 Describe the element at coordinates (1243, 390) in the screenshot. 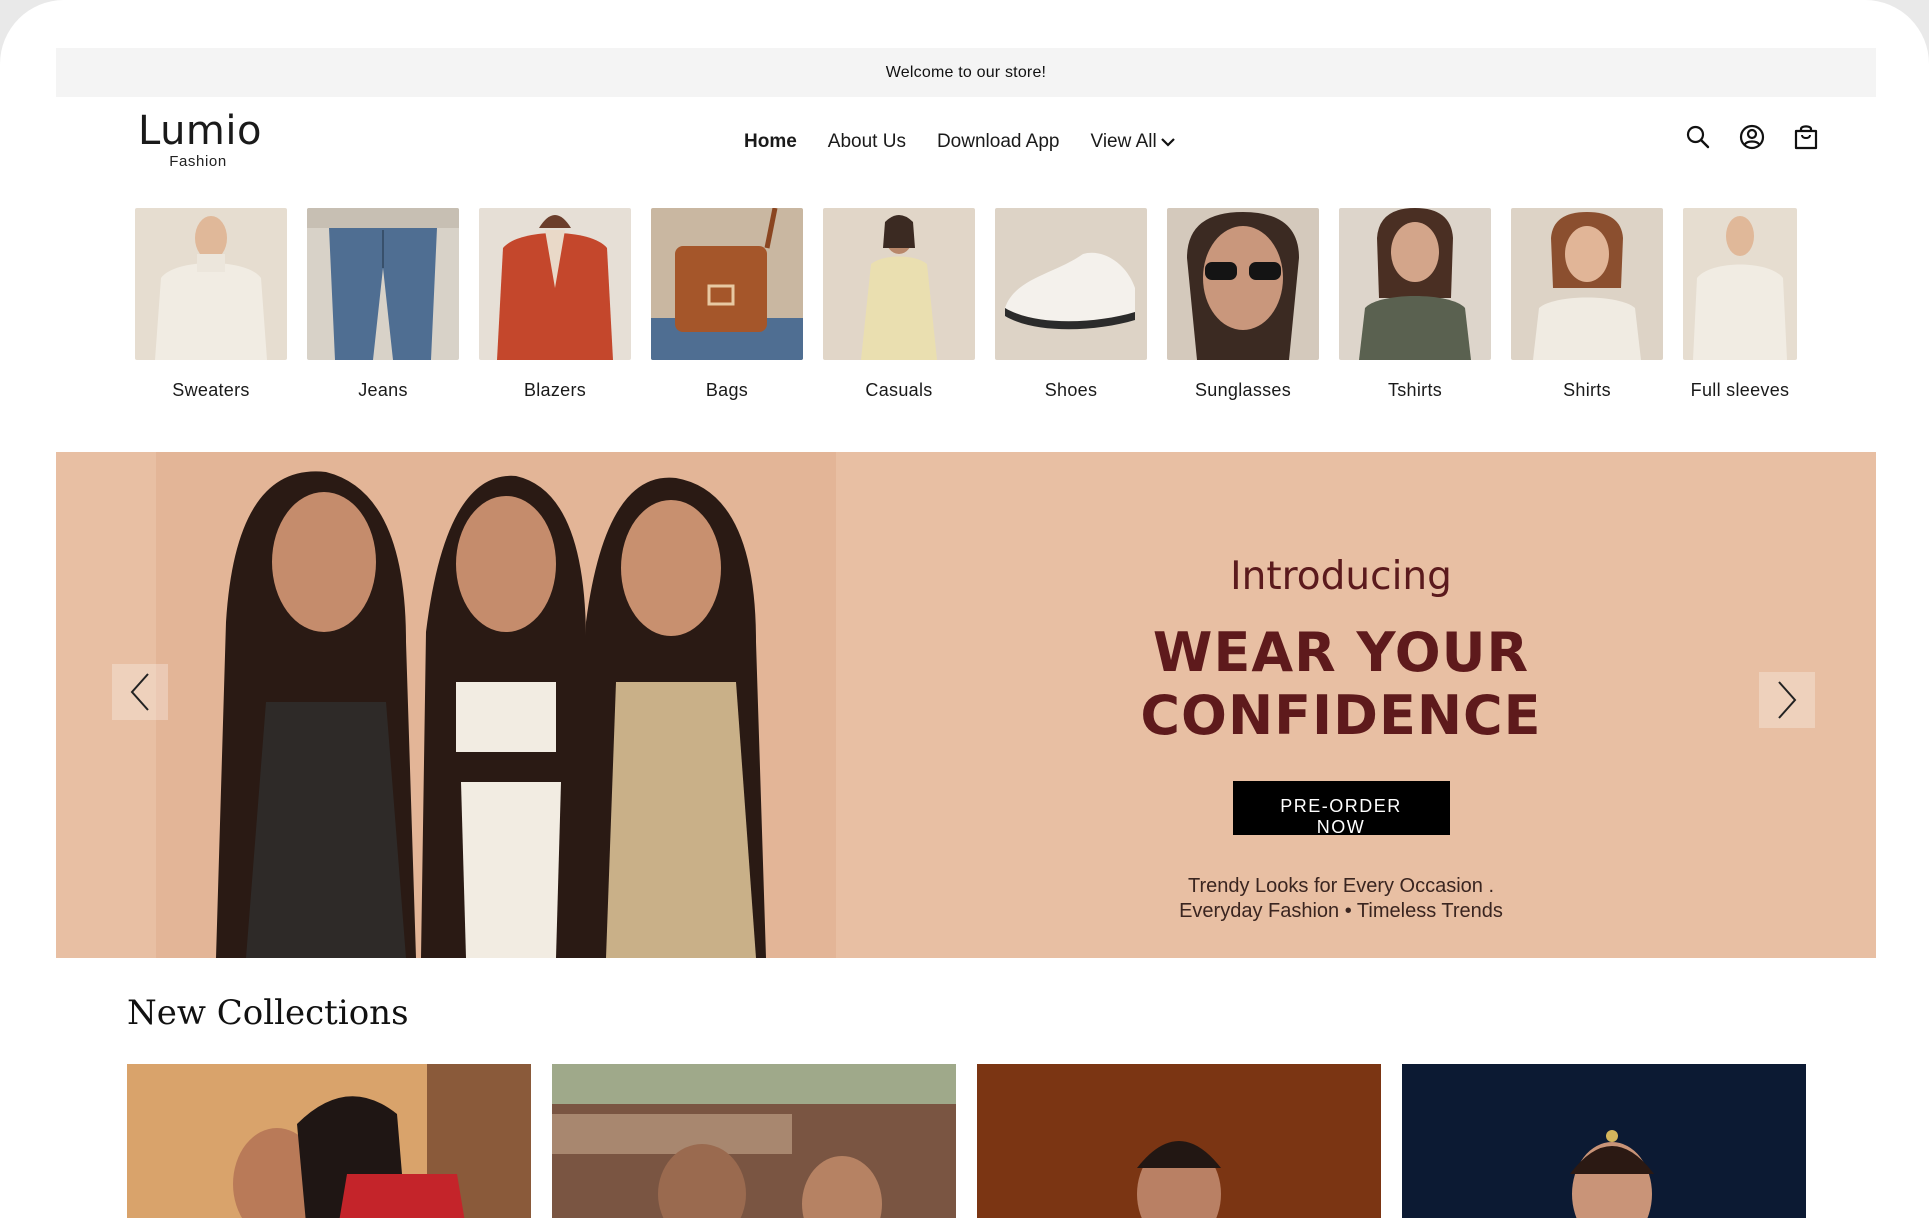

I see `category-label: Sunglasses` at that location.